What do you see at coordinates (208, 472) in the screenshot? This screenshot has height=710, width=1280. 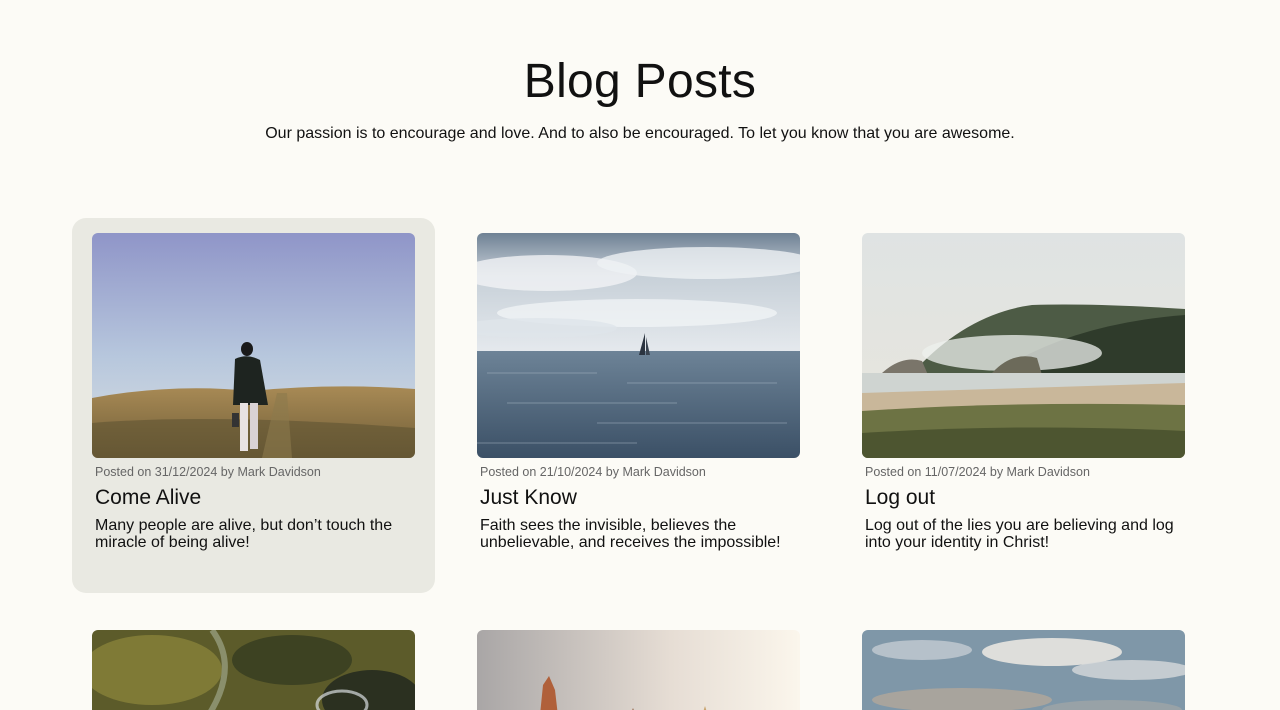 I see `post-meta: Posted on 31/12/2024 by Mark Davidson` at bounding box center [208, 472].